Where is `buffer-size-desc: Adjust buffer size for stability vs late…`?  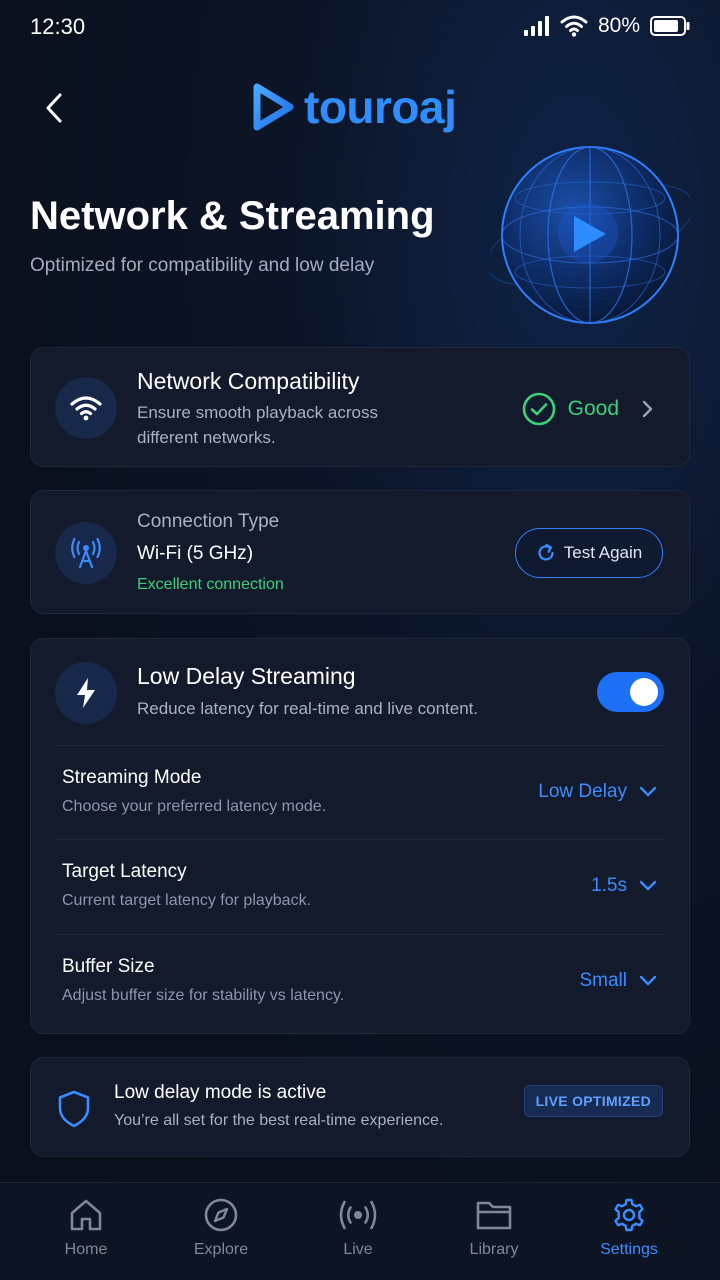 buffer-size-desc: Adjust buffer size for stability vs late… is located at coordinates (203, 995).